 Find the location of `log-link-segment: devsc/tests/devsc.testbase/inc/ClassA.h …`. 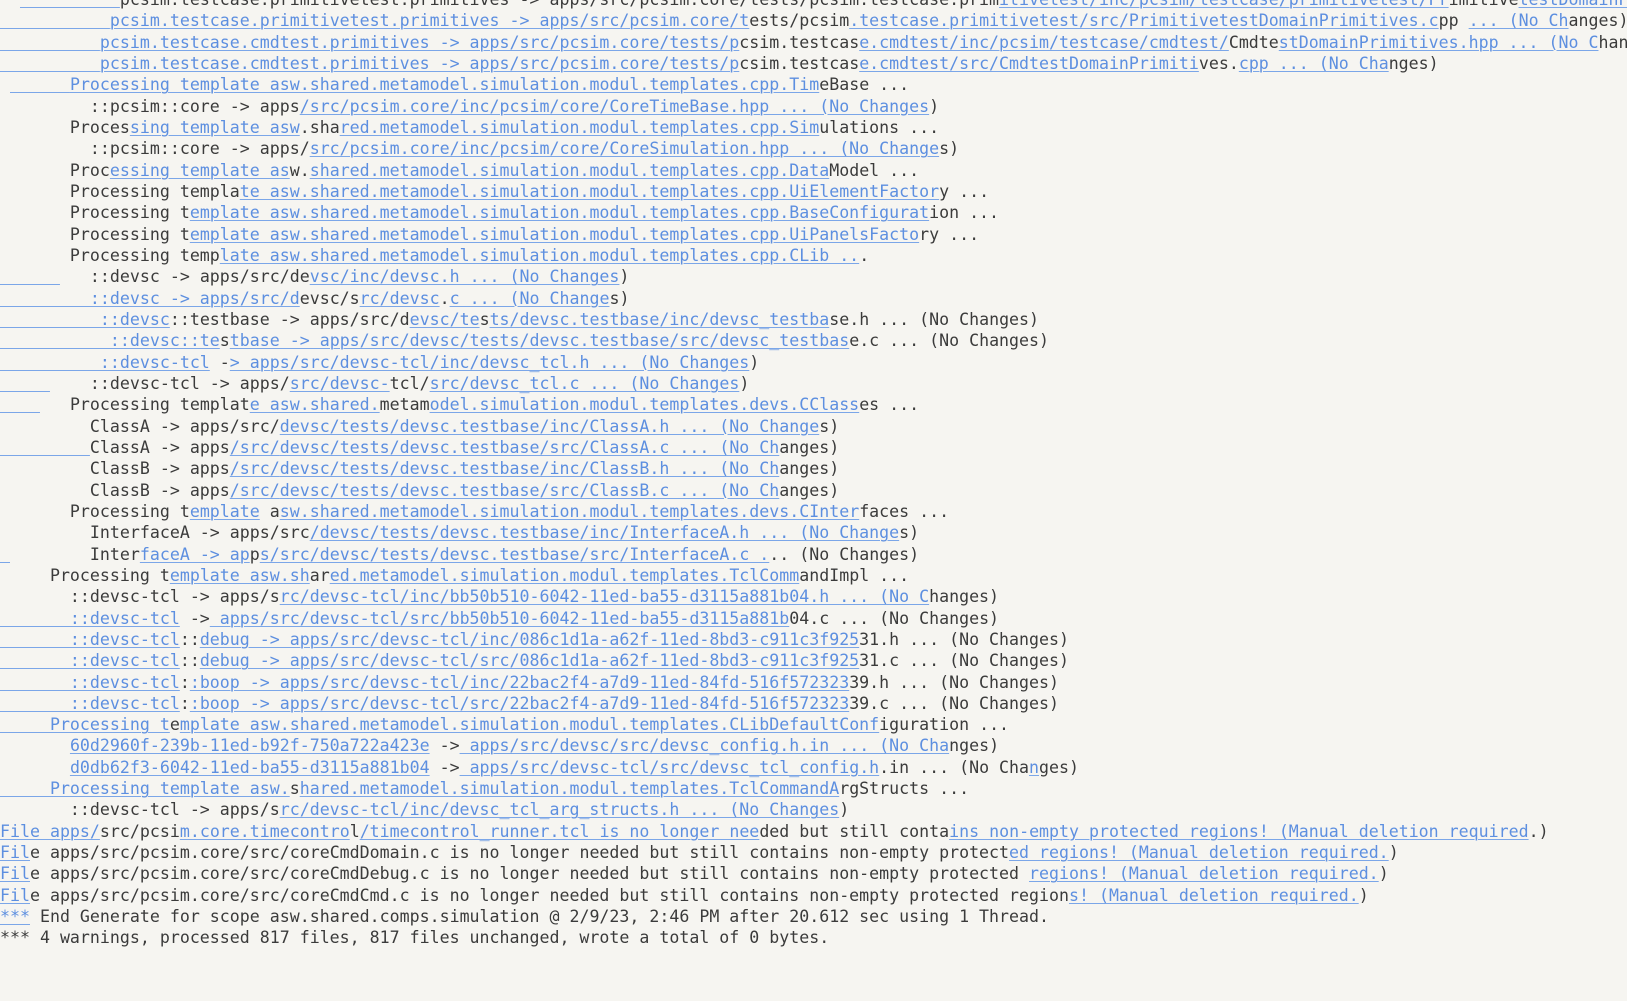

log-link-segment: devsc/tests/devsc.testbase/inc/ClassA.h … is located at coordinates (549, 426).